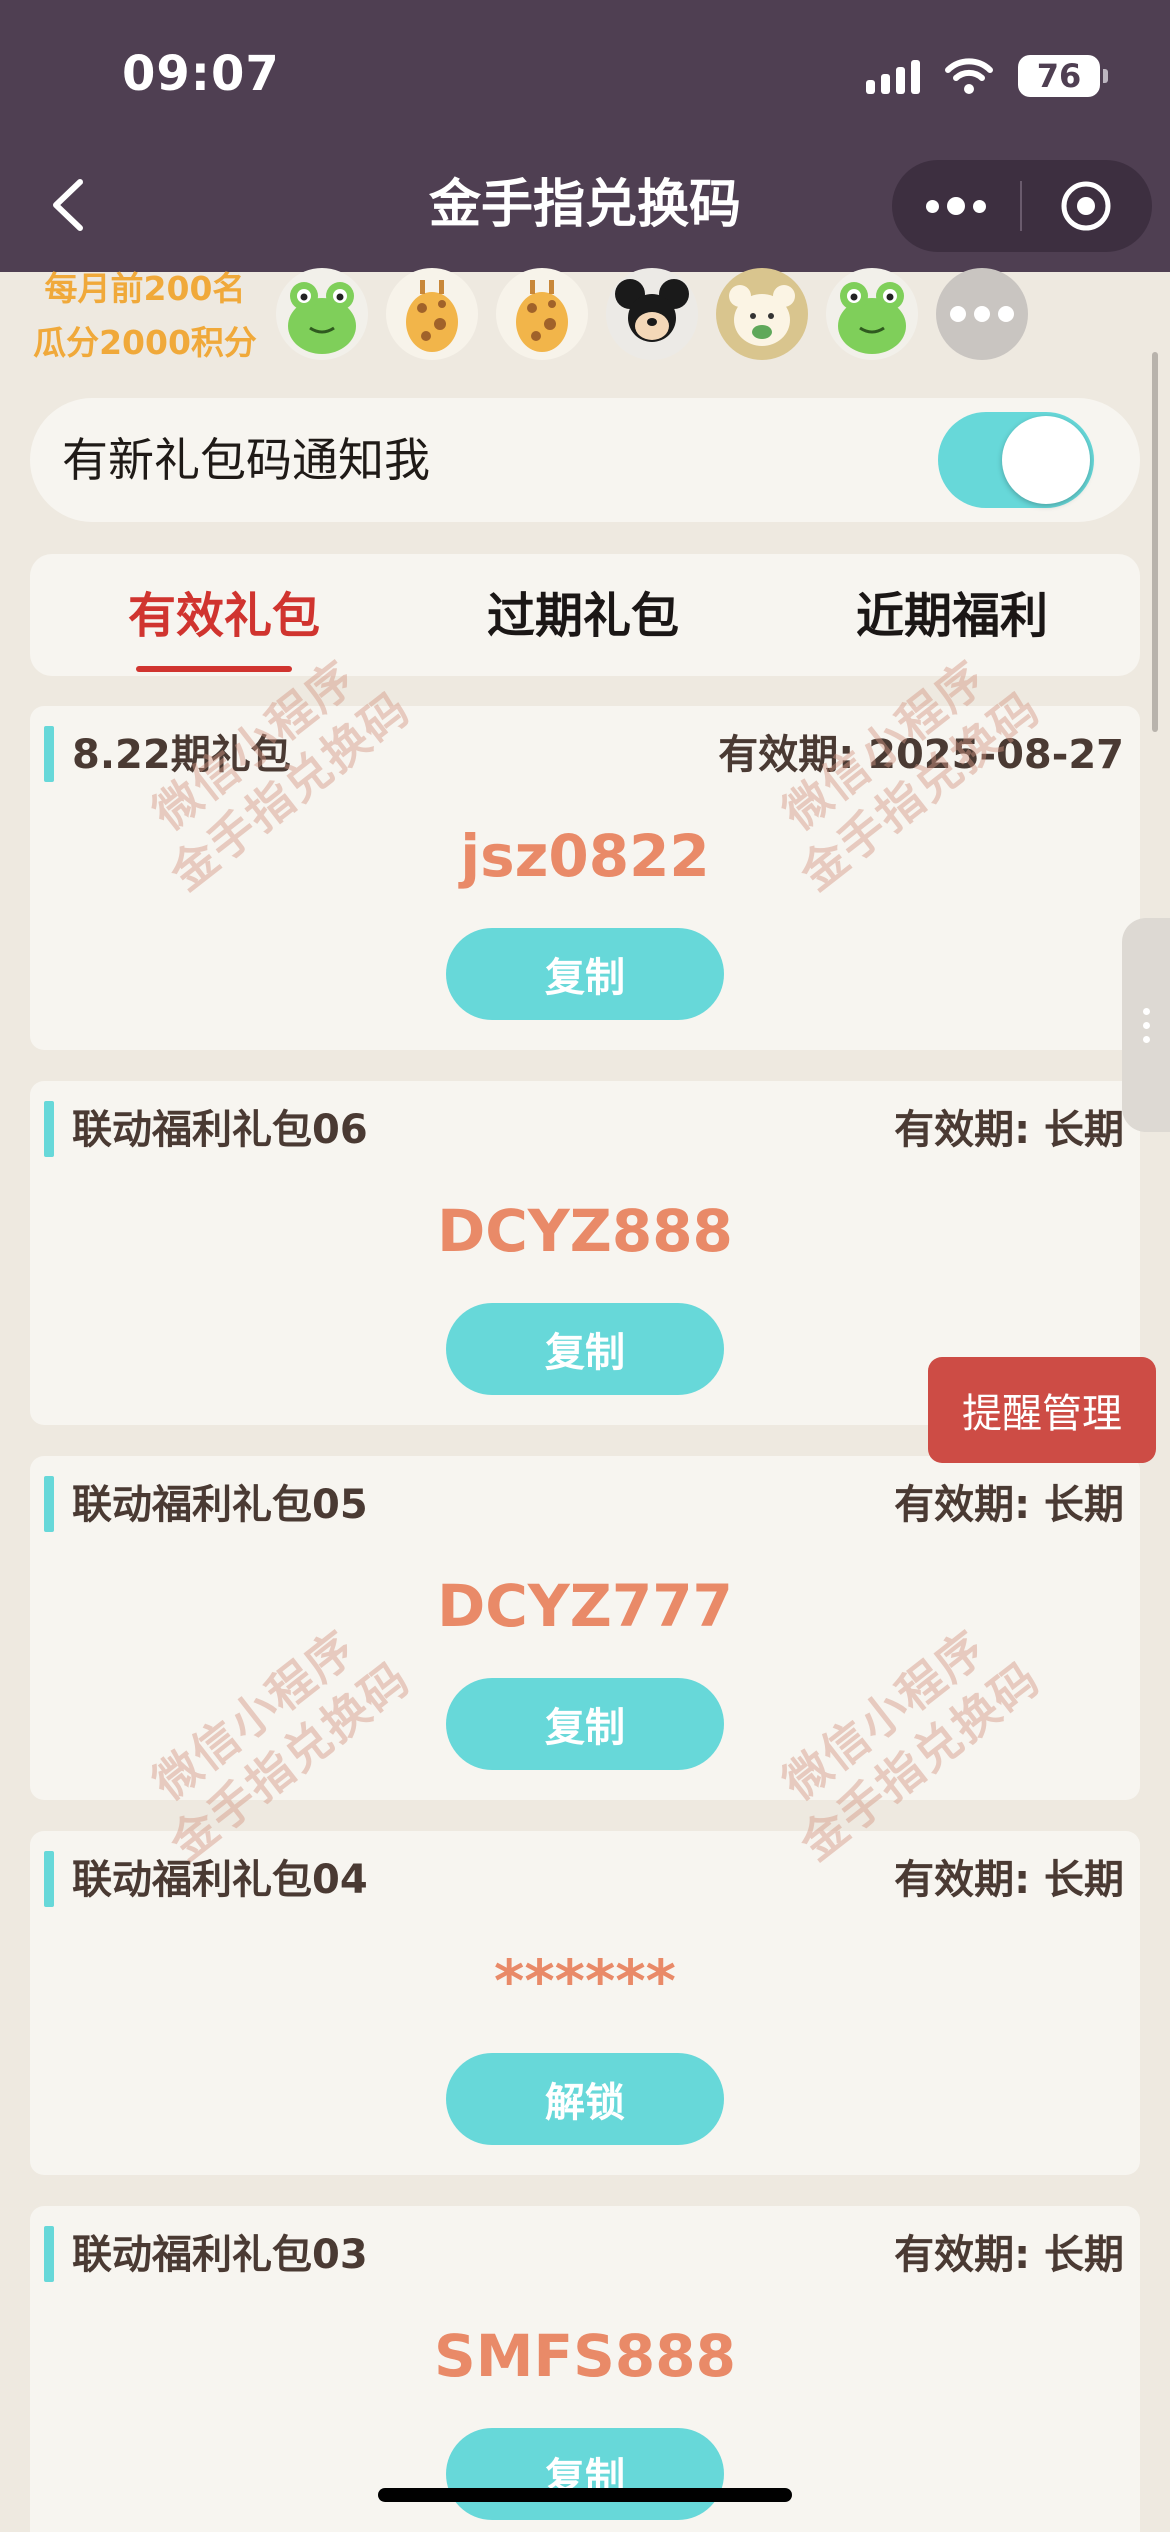 The image size is (1170, 2532). What do you see at coordinates (201, 74) in the screenshot?
I see `status-time: 09:07` at bounding box center [201, 74].